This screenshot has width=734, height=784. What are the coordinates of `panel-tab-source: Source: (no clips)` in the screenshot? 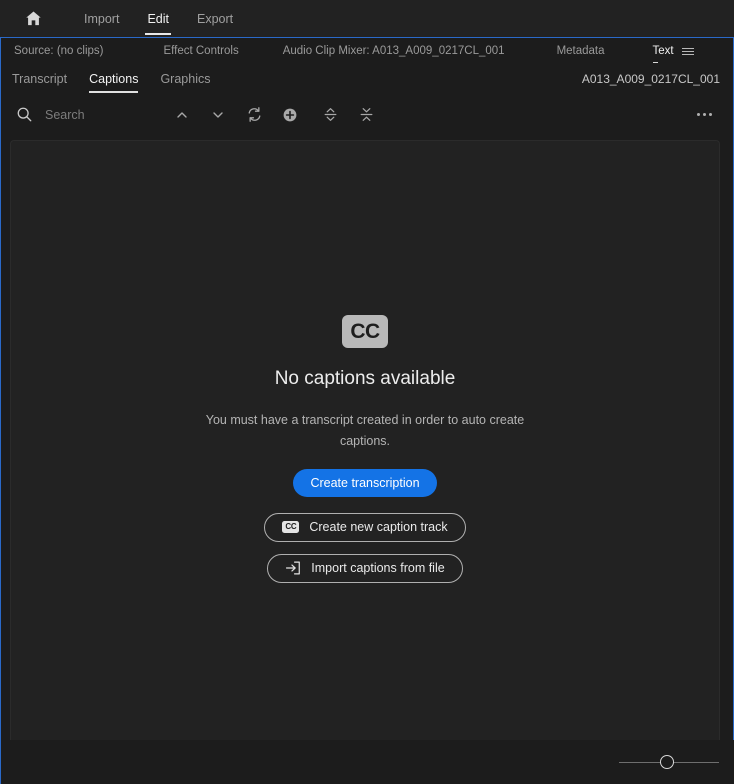 It's located at (58, 51).